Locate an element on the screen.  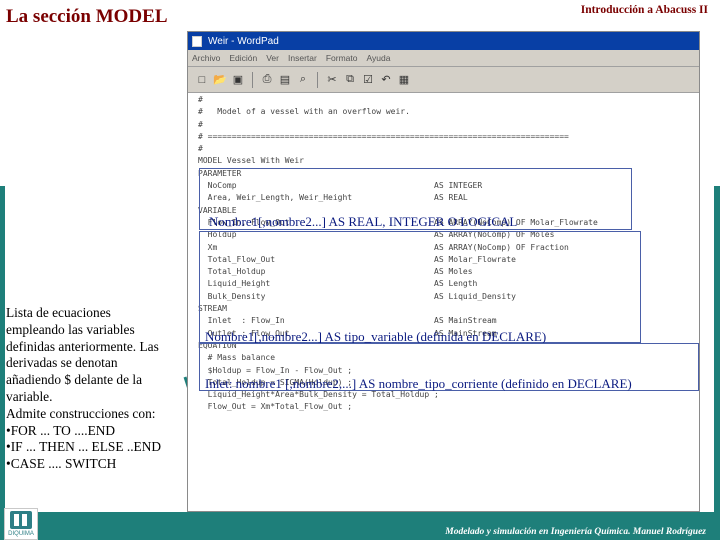
toolbar: □ 📂 ▣ ⎙ ▤ ⌕ ✂ ⧉ ☑ ↶ ▦ is located at coordinates (443, 80).